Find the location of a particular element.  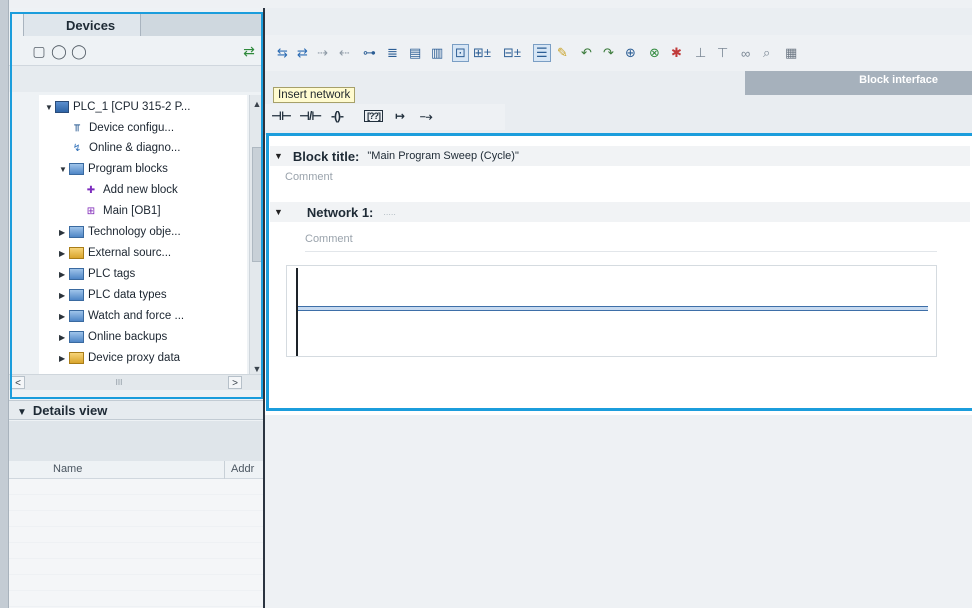

ladder-network is located at coordinates (611, 311).